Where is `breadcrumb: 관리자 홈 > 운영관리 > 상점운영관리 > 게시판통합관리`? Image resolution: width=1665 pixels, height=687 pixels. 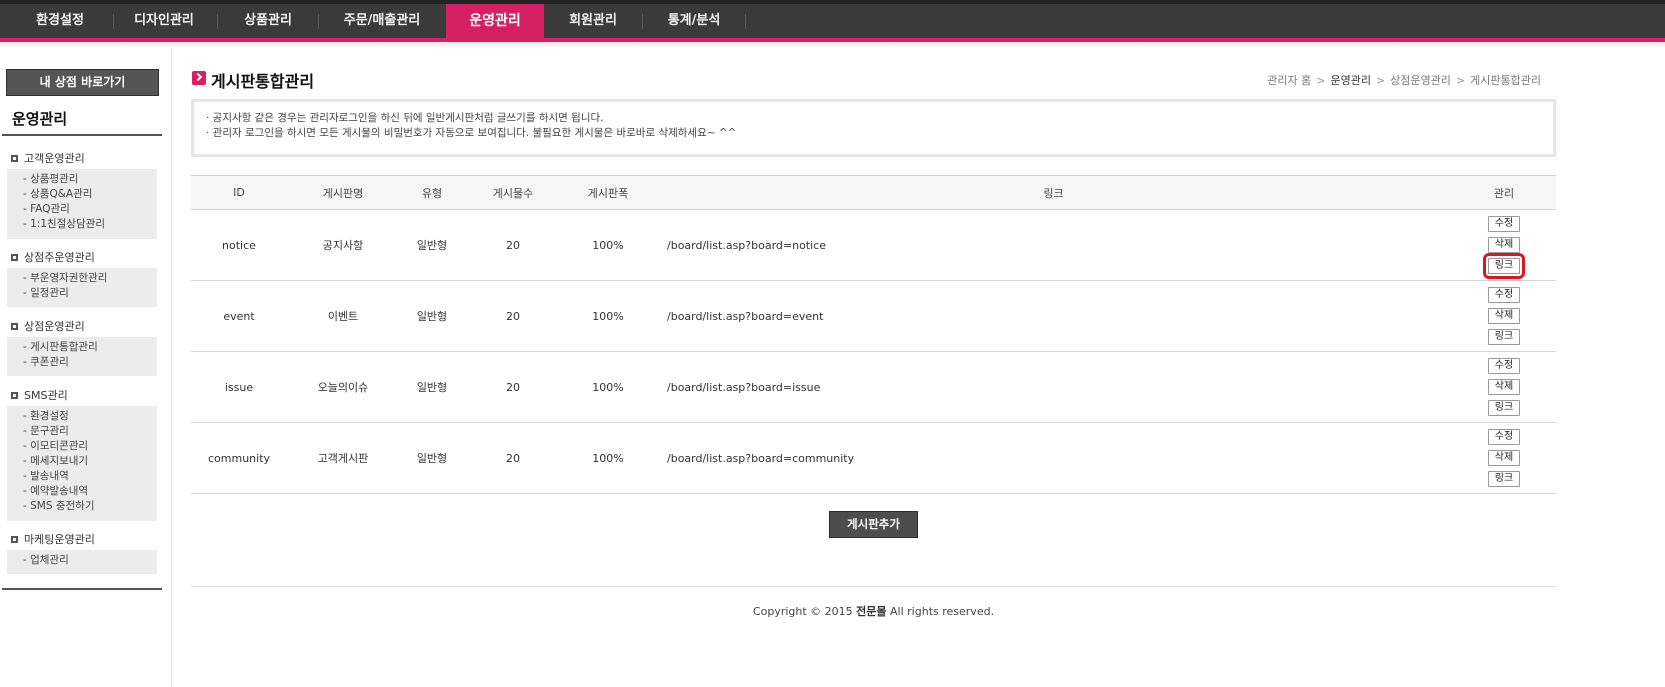
breadcrumb: 관리자 홈 > 운영관리 > 상점운영관리 > 게시판통합관리 is located at coordinates (1404, 80).